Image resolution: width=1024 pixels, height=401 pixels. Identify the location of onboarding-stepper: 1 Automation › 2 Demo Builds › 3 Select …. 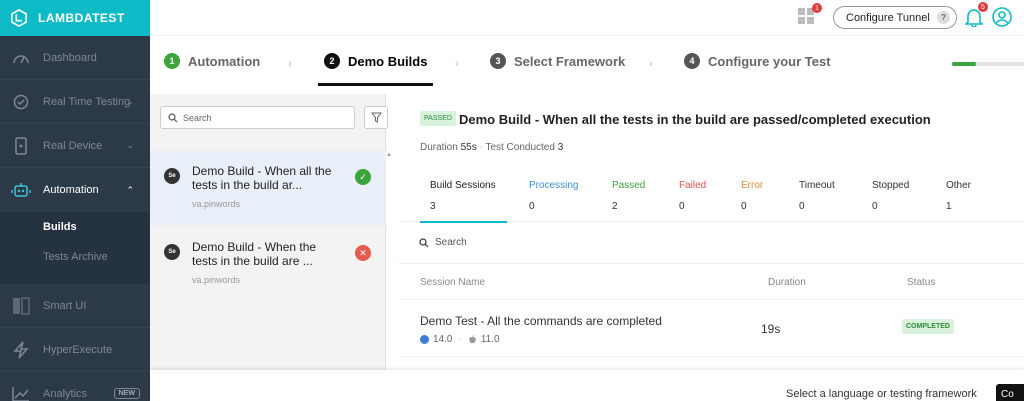
(587, 61).